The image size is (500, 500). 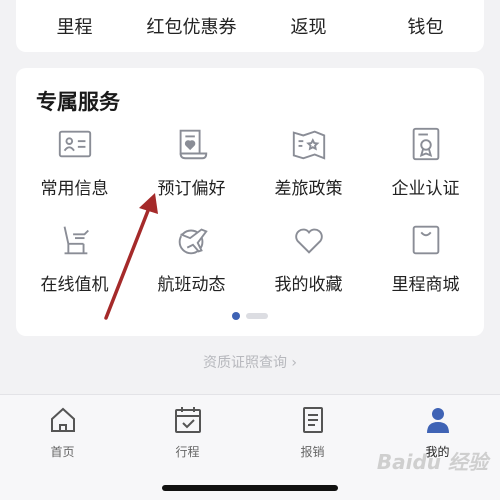 What do you see at coordinates (425, 268) in the screenshot?
I see `service-mileage-mall: 里程商城` at bounding box center [425, 268].